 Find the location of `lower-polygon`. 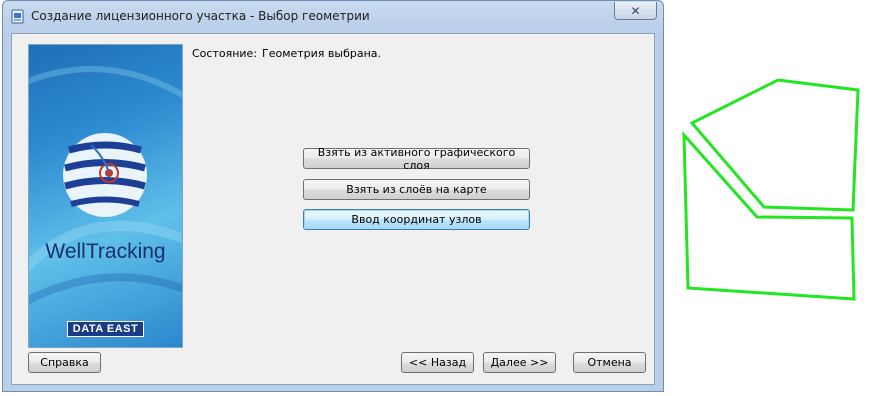

lower-polygon is located at coordinates (769, 215).